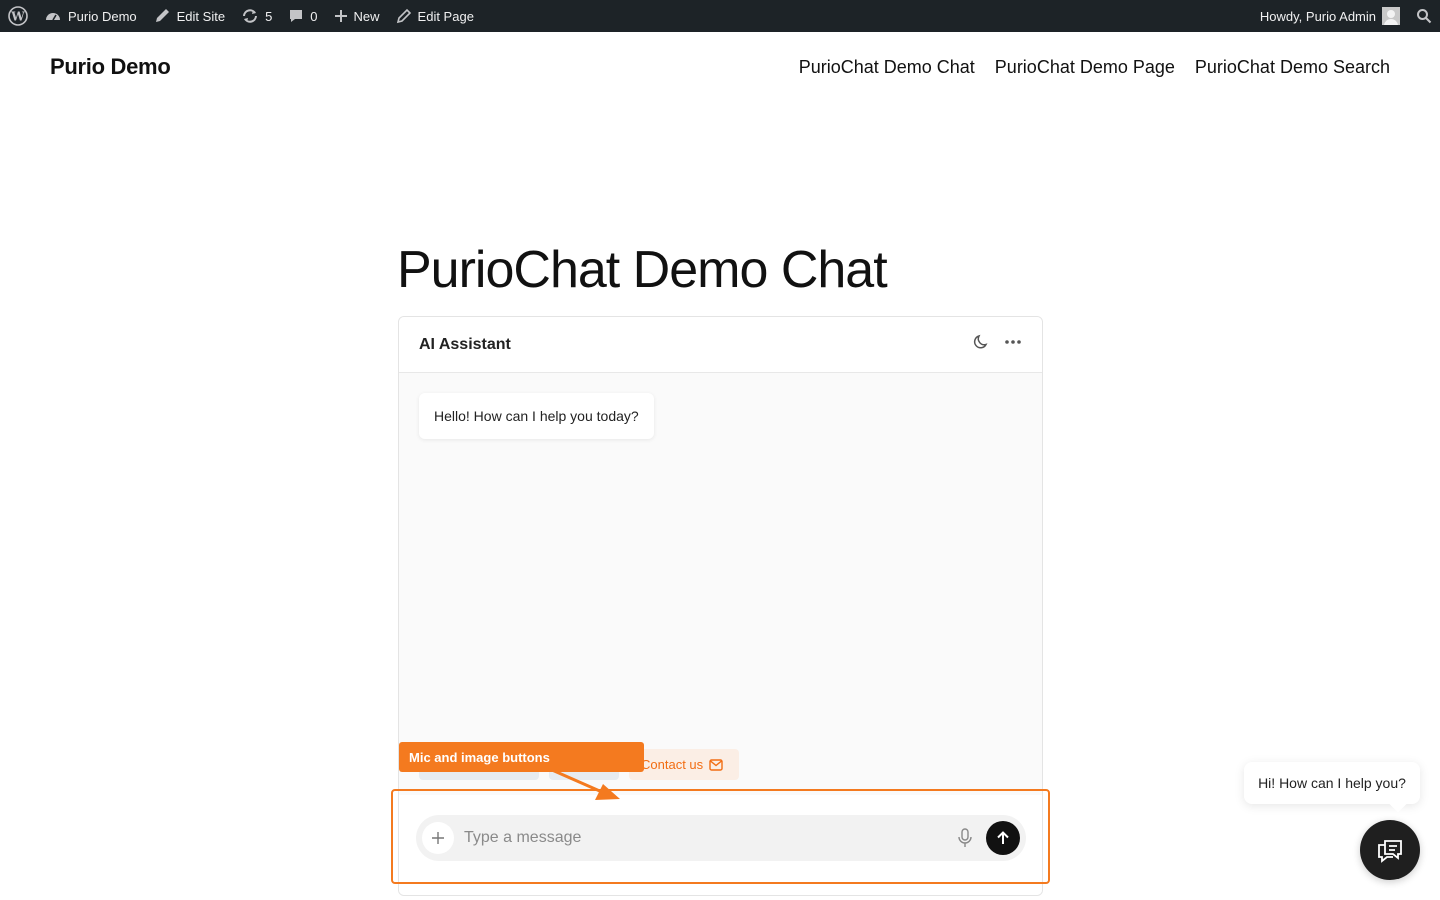 The image size is (1440, 900). I want to click on chat-header: AI Assistant, so click(720, 345).